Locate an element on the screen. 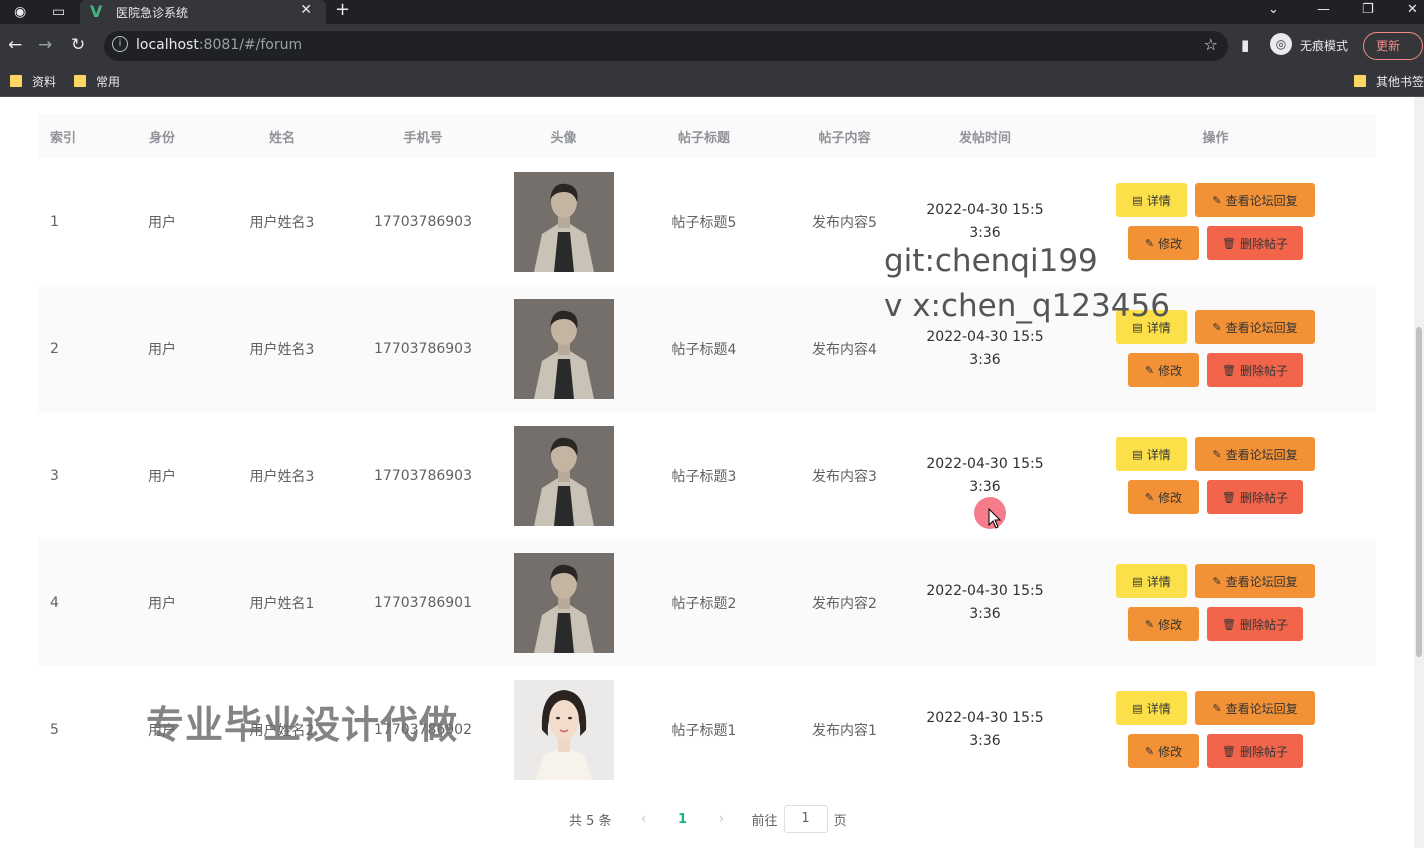 The height and width of the screenshot is (848, 1424). mouse-cursor-icon is located at coordinates (995, 518).